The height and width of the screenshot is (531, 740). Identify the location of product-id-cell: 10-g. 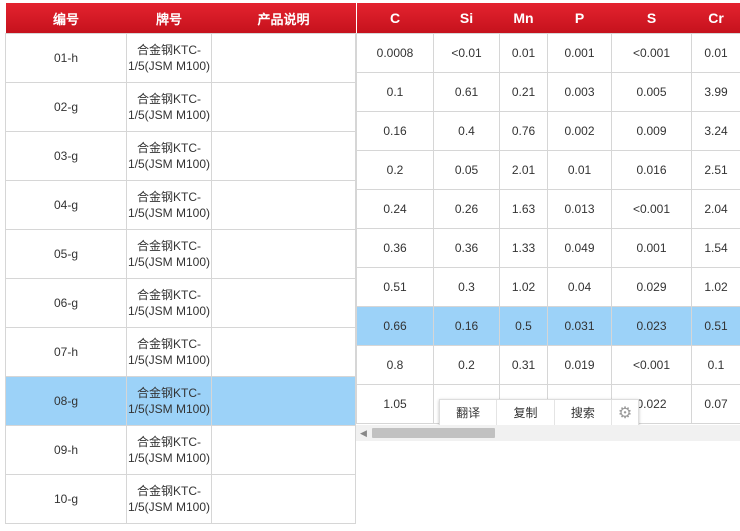
(66, 499).